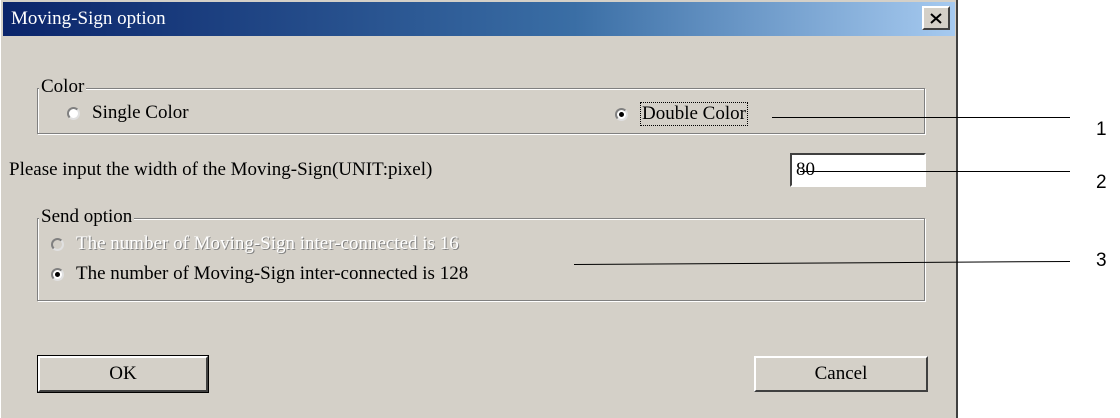  I want to click on cancel-button: Cancel, so click(841, 374).